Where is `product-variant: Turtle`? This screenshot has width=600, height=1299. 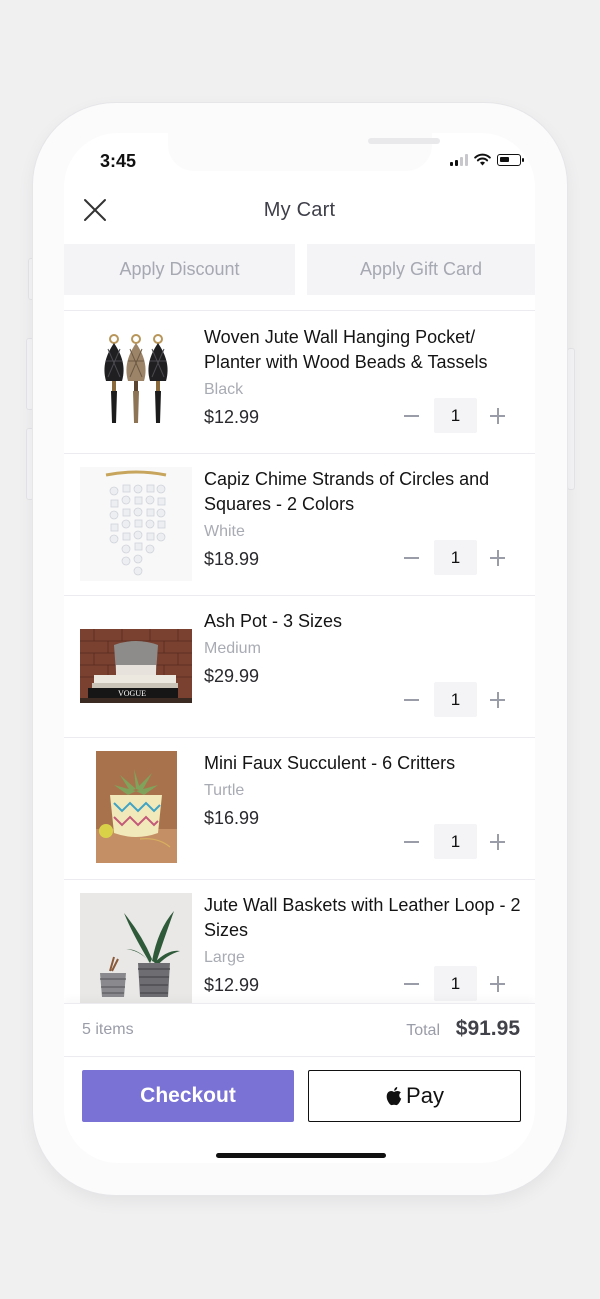 product-variant: Turtle is located at coordinates (224, 790).